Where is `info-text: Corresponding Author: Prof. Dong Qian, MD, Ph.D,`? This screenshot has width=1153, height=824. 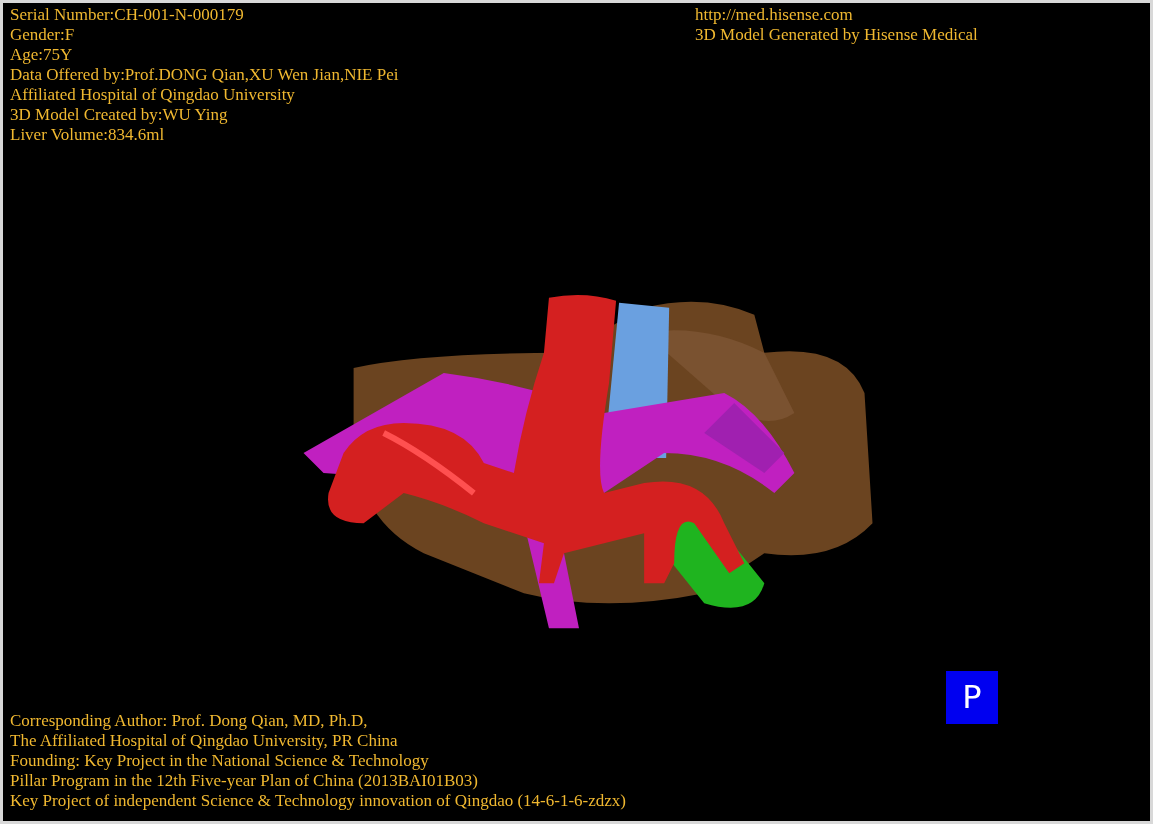 info-text: Corresponding Author: Prof. Dong Qian, MD, Ph.D, is located at coordinates (189, 721).